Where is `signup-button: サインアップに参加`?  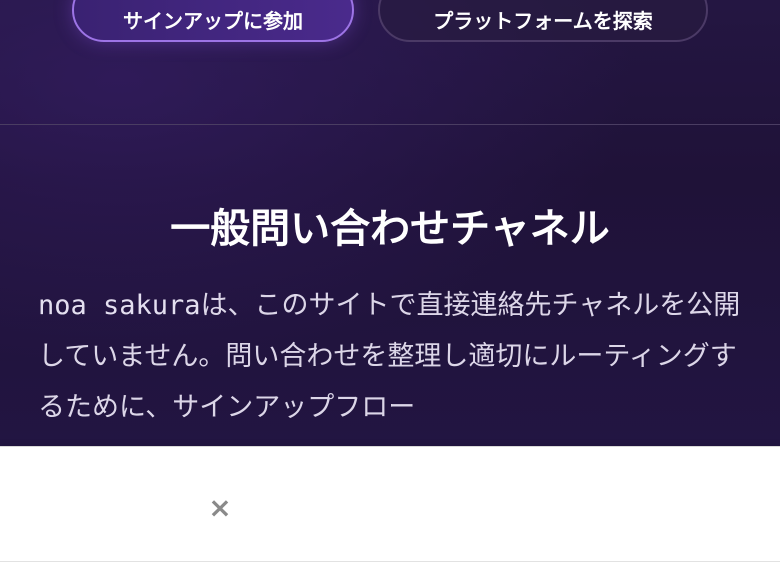 signup-button: サインアップに参加 is located at coordinates (213, 21).